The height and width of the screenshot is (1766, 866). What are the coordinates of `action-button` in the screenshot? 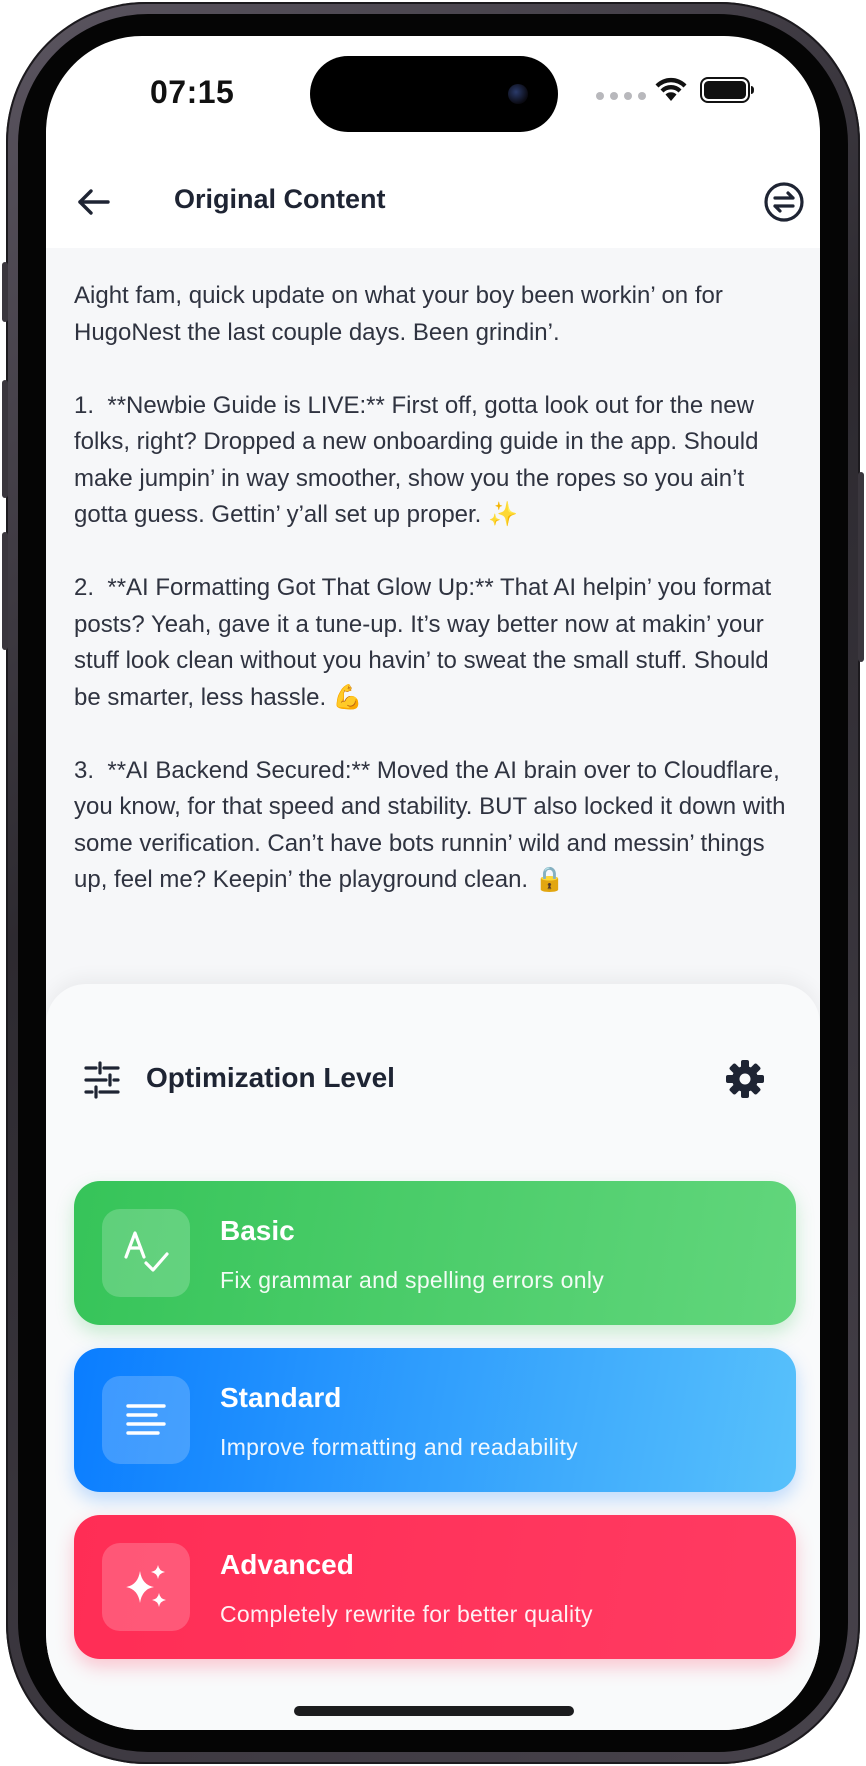 It's located at (5, 292).